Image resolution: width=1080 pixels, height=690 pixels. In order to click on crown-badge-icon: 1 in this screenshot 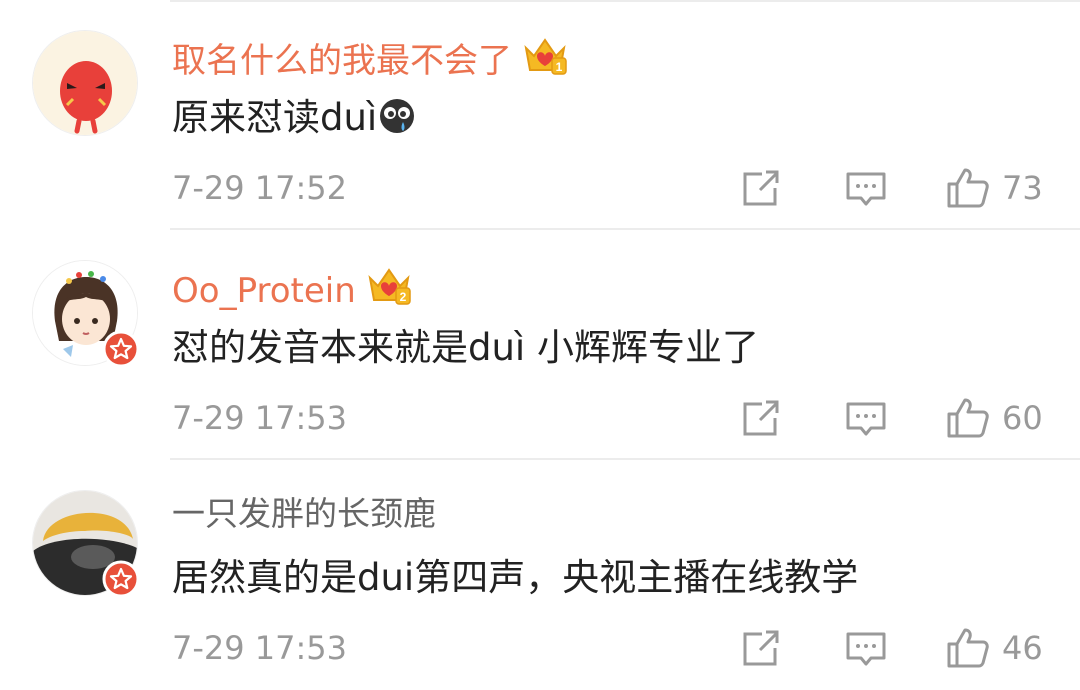, I will do `click(545, 55)`.